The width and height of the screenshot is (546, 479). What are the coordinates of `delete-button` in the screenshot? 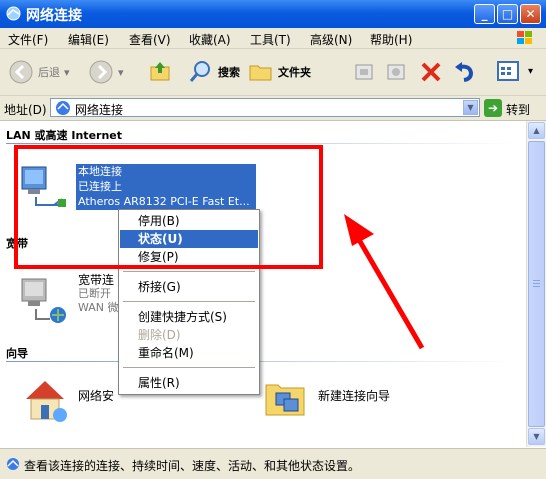 It's located at (433, 72).